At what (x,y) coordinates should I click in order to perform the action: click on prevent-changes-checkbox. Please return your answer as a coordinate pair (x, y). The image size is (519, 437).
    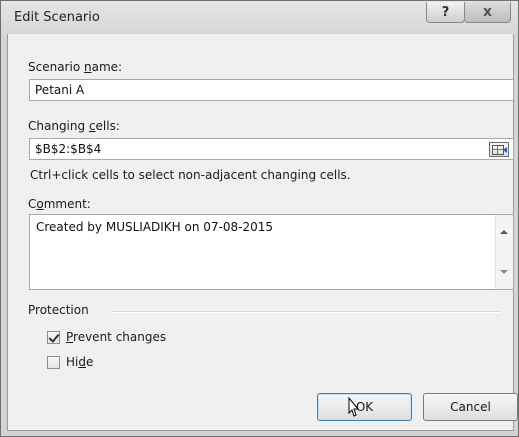
    Looking at the image, I should click on (53, 337).